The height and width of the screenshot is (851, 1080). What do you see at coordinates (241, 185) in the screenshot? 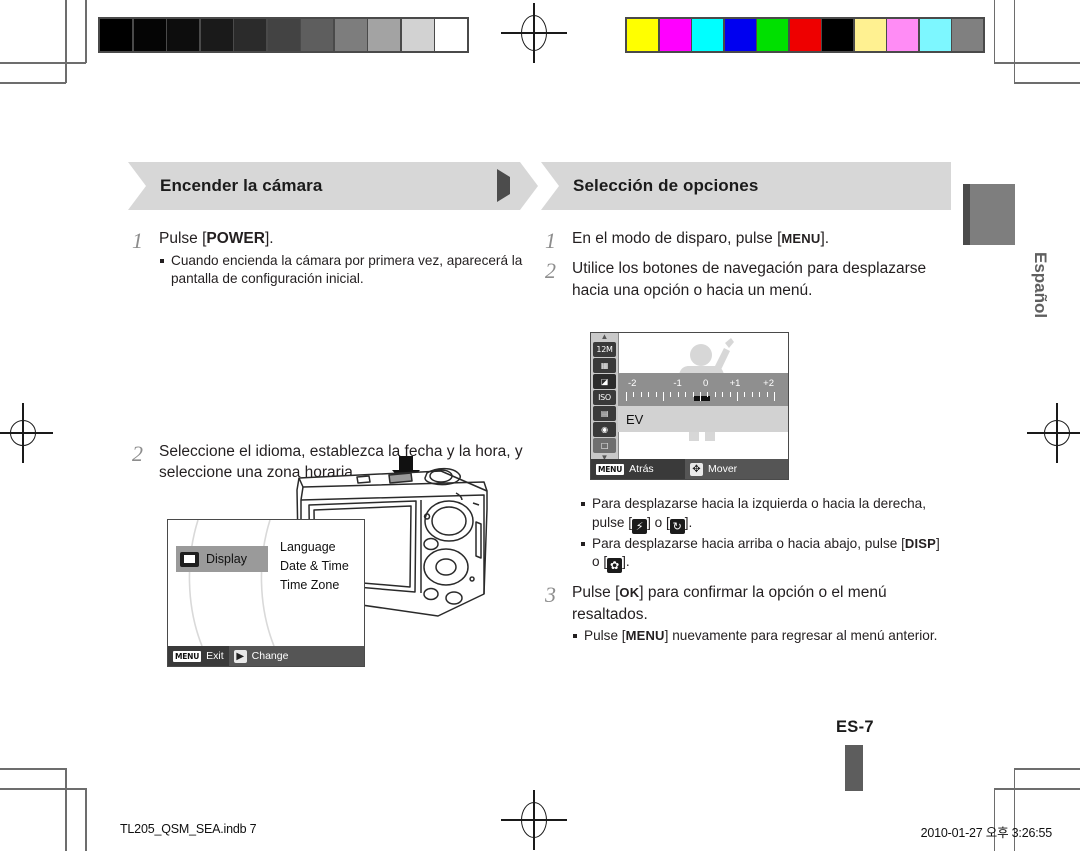
I see `section-title-left: Encender la cámara` at bounding box center [241, 185].